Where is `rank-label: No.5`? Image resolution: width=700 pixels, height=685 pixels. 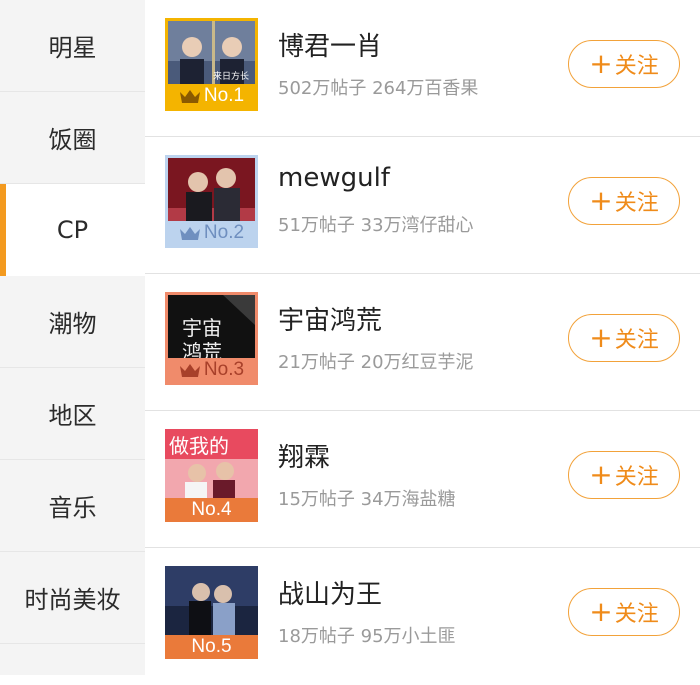
rank-label: No.5 is located at coordinates (211, 646).